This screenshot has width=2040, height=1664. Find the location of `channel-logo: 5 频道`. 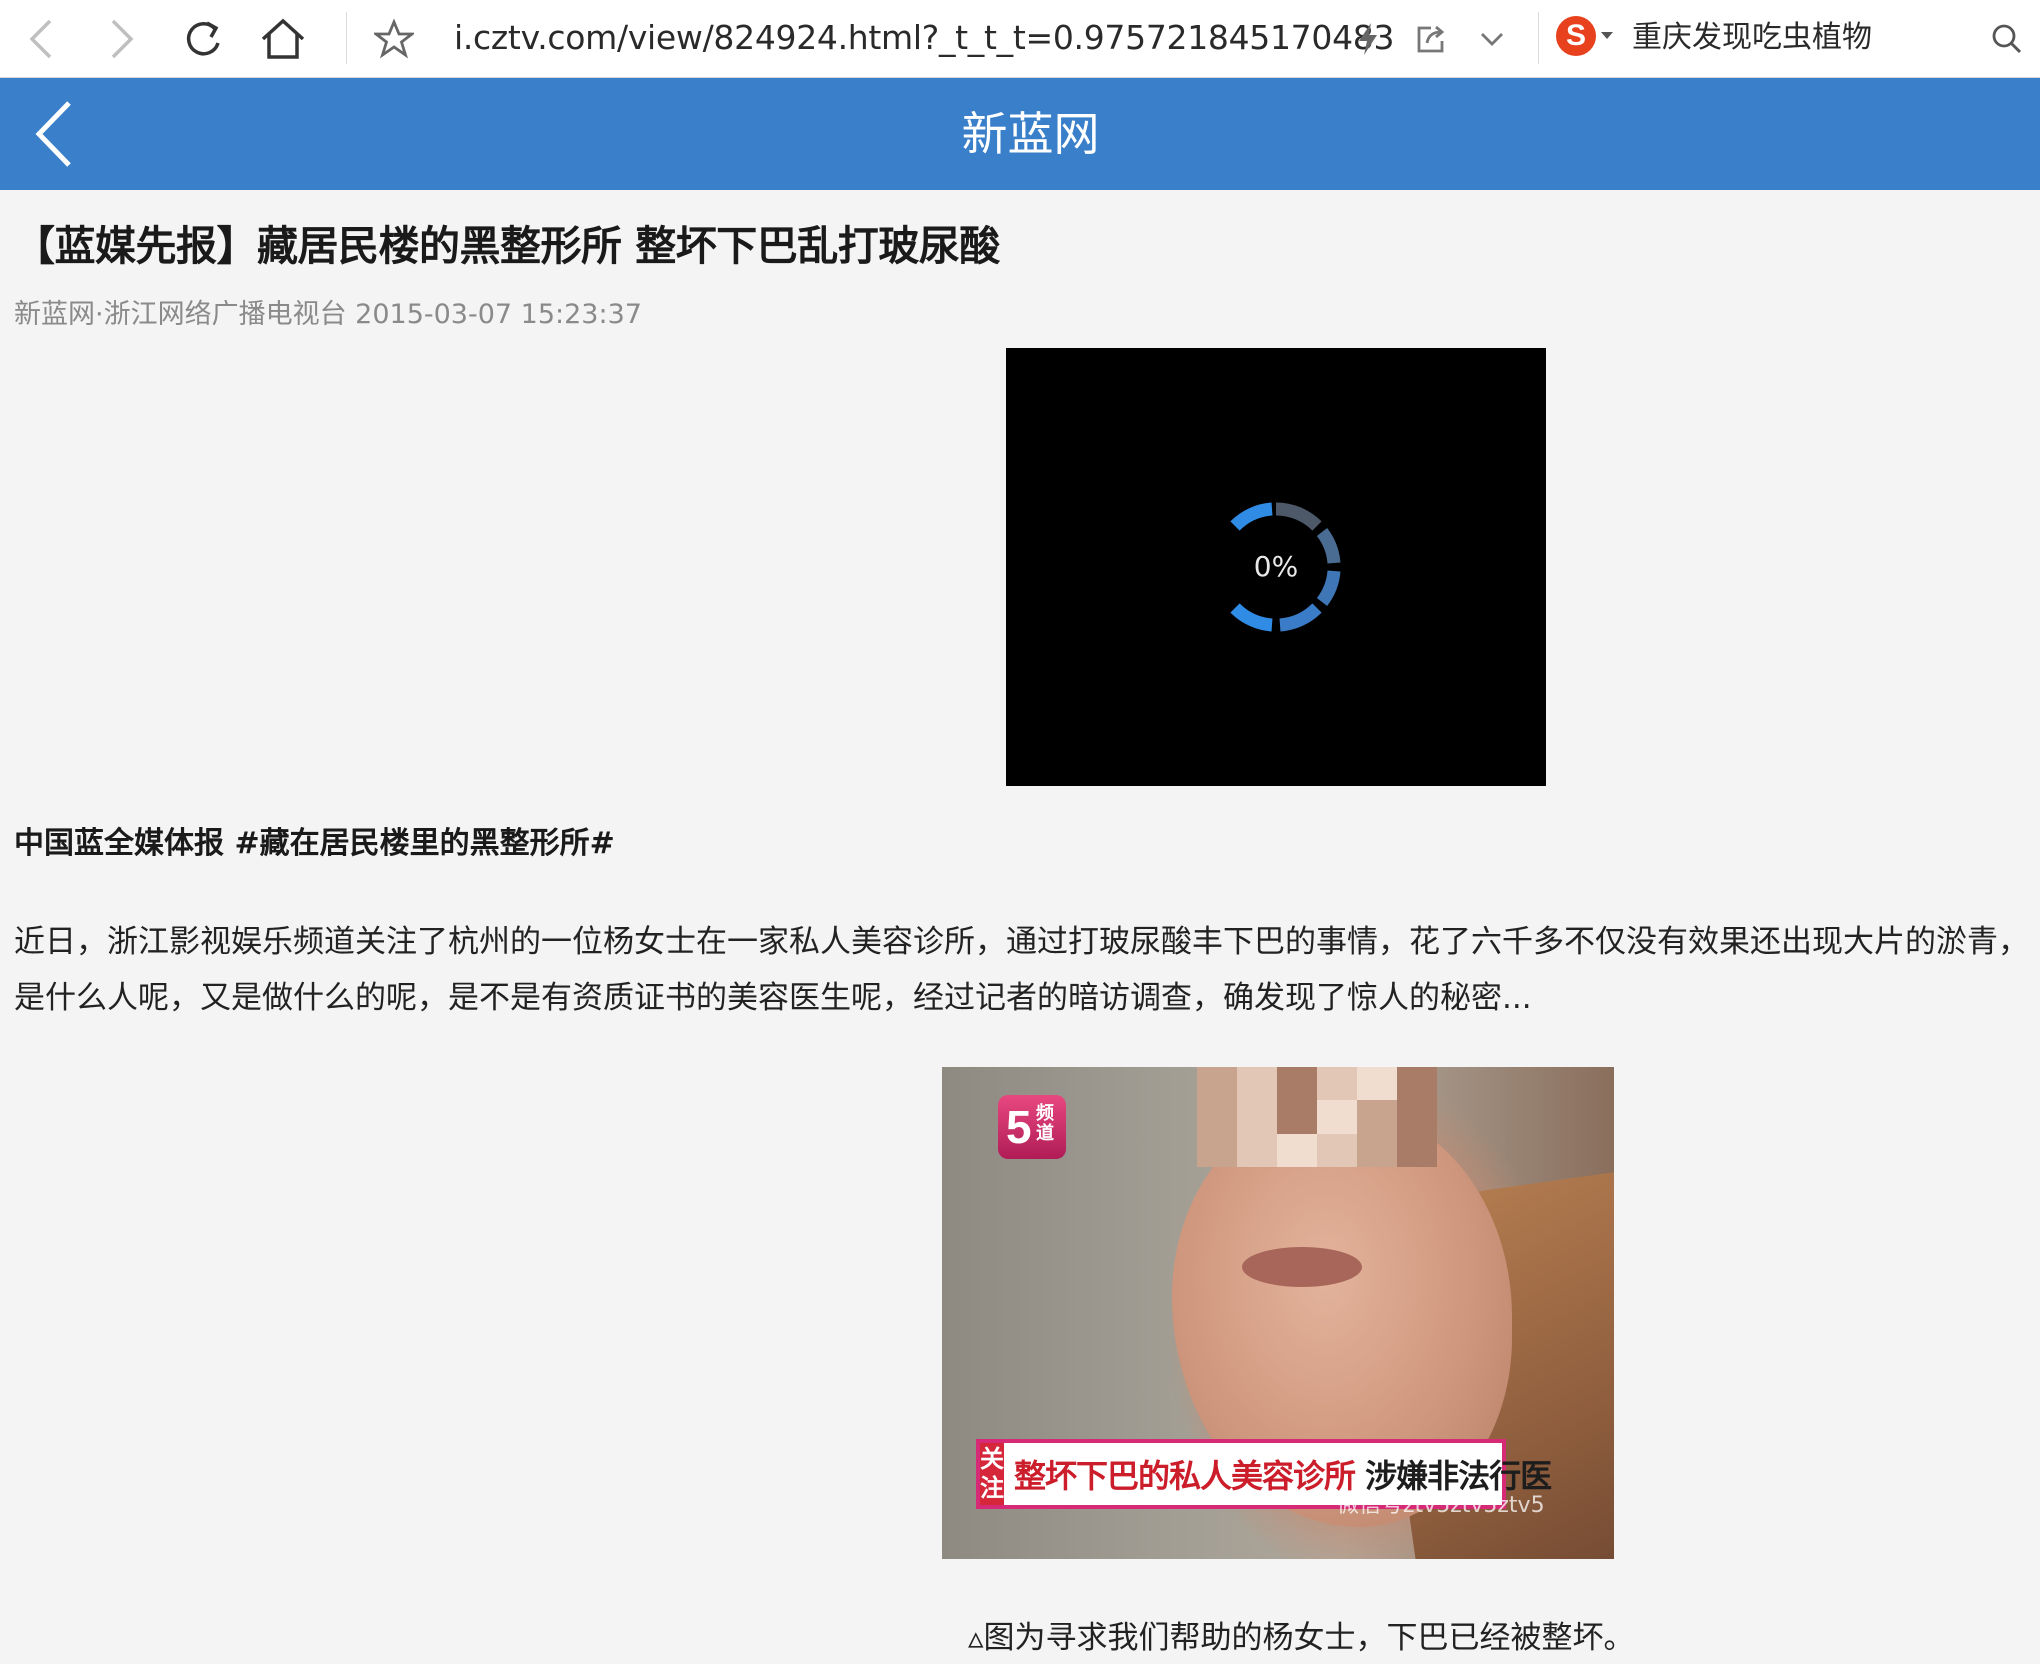

channel-logo: 5 频道 is located at coordinates (1032, 1127).